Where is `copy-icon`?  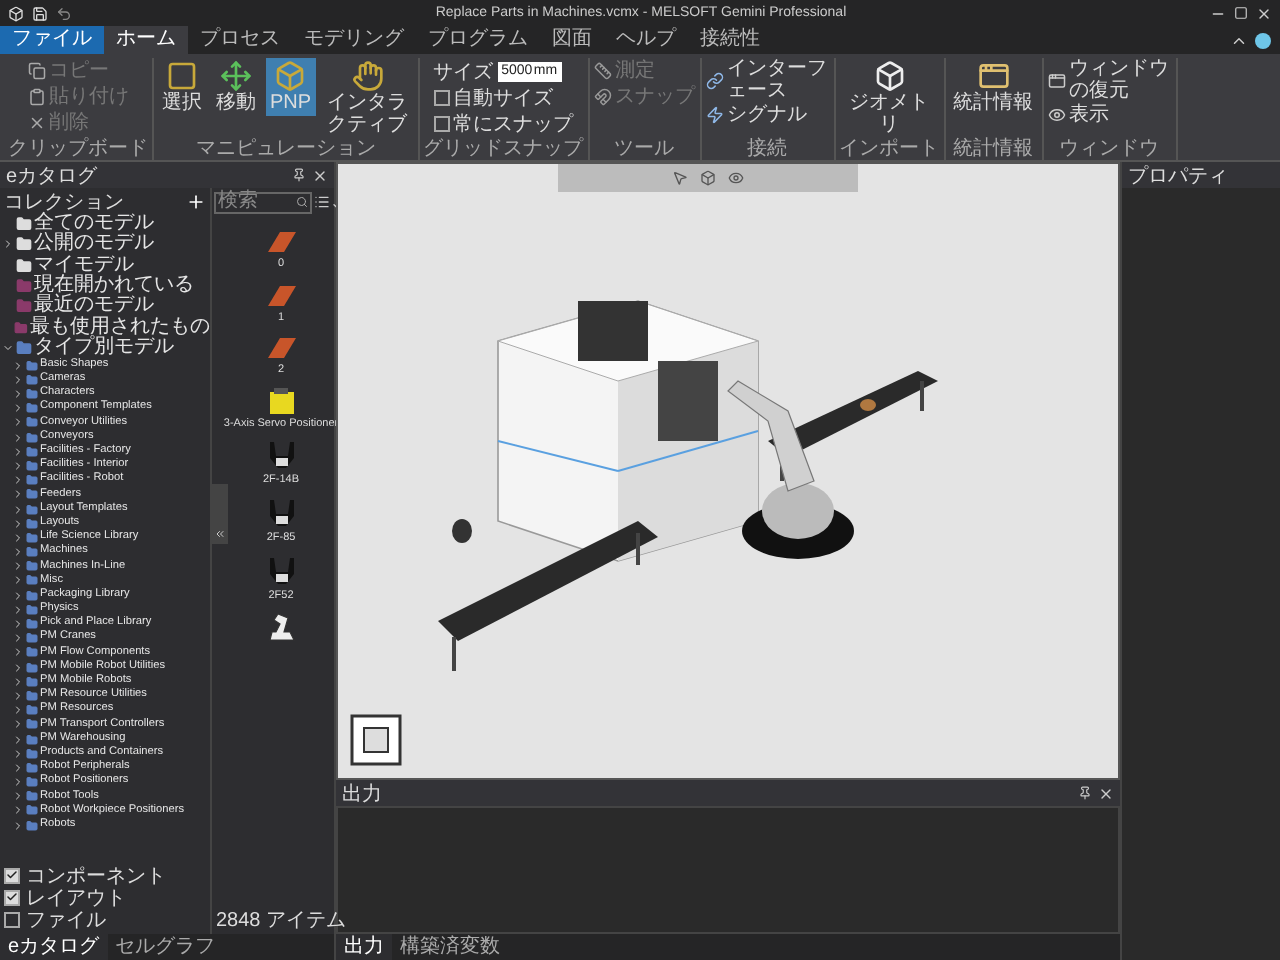 copy-icon is located at coordinates (36, 71).